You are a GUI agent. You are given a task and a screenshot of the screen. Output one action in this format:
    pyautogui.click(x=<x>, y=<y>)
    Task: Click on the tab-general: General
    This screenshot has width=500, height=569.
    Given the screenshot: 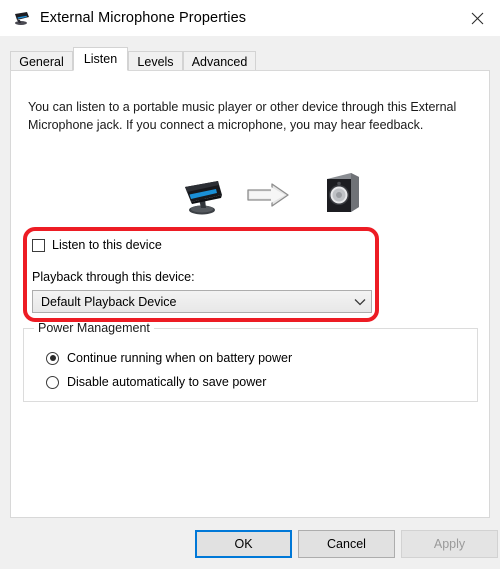 What is the action you would take?
    pyautogui.click(x=41, y=61)
    